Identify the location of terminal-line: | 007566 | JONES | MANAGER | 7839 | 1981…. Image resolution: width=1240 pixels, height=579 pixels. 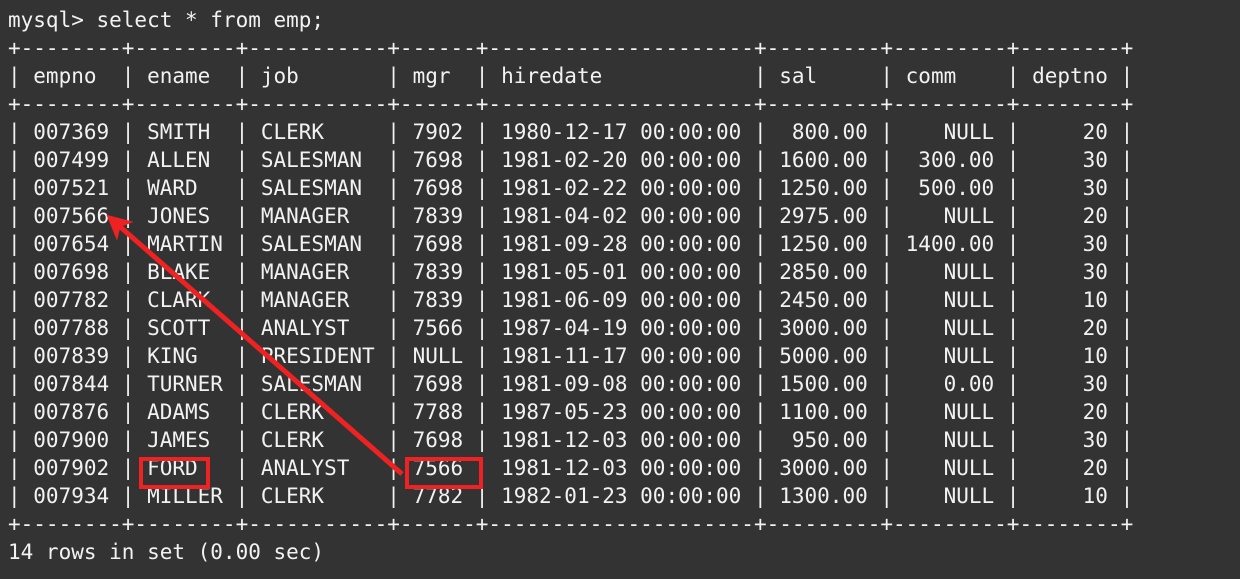
(571, 216).